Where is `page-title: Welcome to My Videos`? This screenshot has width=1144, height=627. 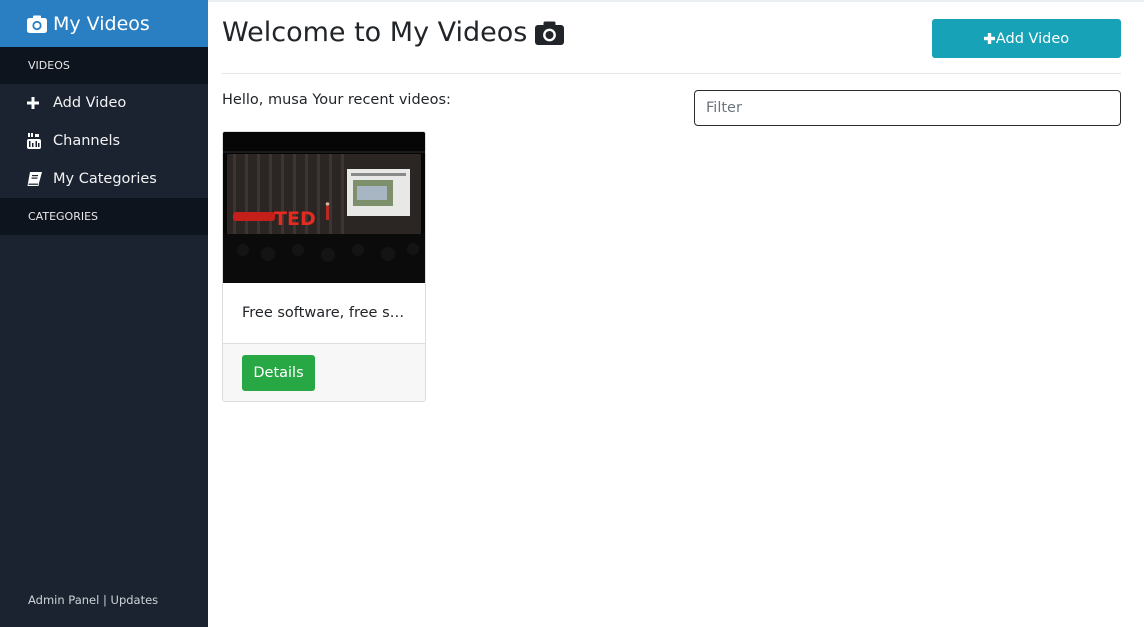 page-title: Welcome to My Videos is located at coordinates (393, 32).